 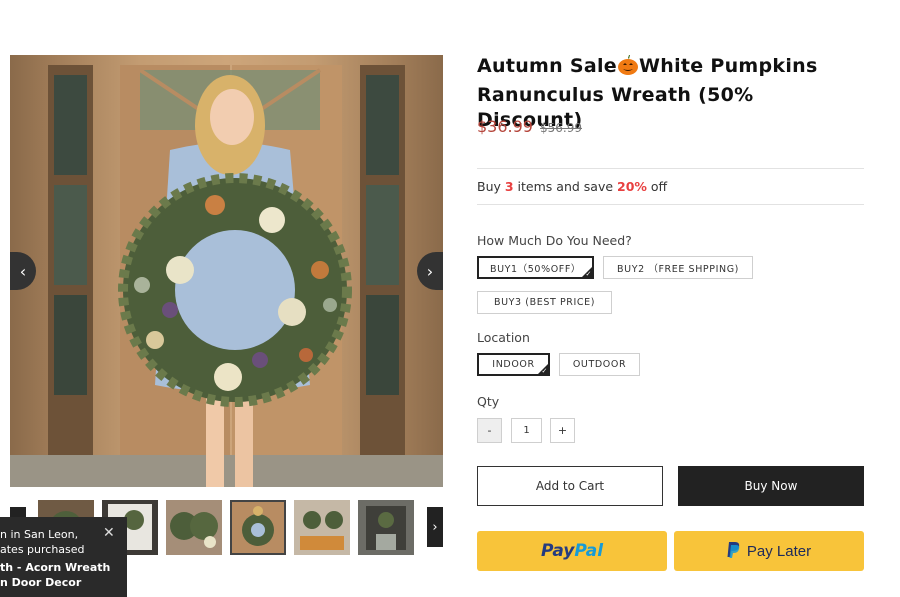 What do you see at coordinates (570, 486) in the screenshot?
I see `add-to-cart-button: Add to Cart` at bounding box center [570, 486].